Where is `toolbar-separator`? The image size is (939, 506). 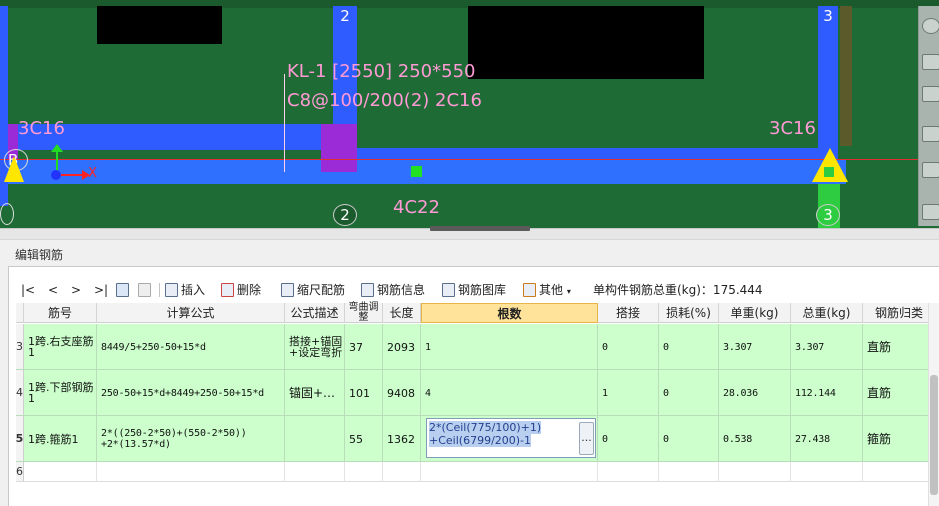
toolbar-separator is located at coordinates (159, 290).